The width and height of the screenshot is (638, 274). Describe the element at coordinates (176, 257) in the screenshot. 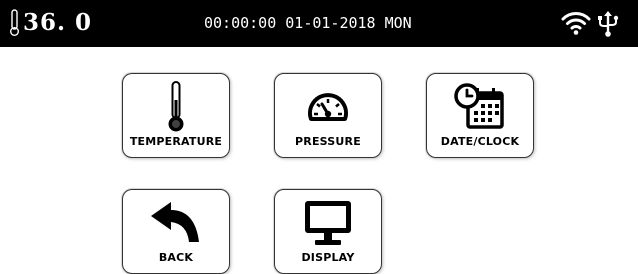

I see `back-label: BACK` at that location.